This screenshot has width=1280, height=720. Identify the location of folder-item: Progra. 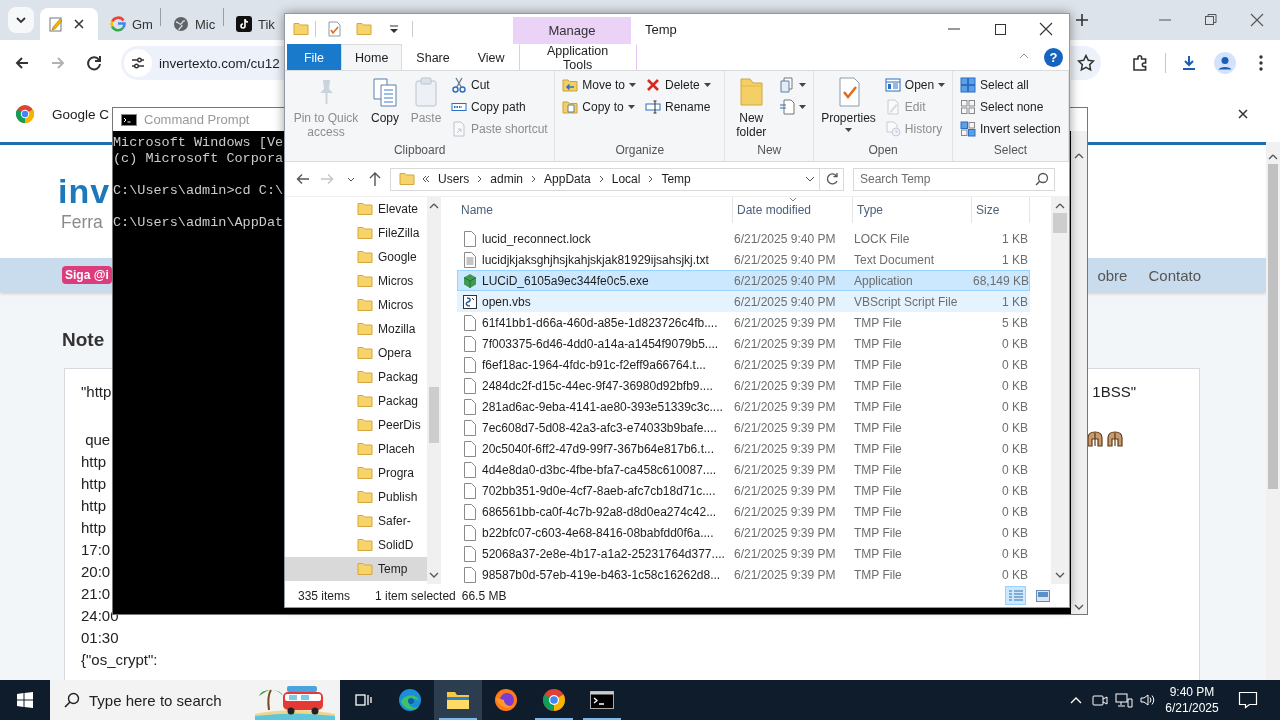
(356, 473).